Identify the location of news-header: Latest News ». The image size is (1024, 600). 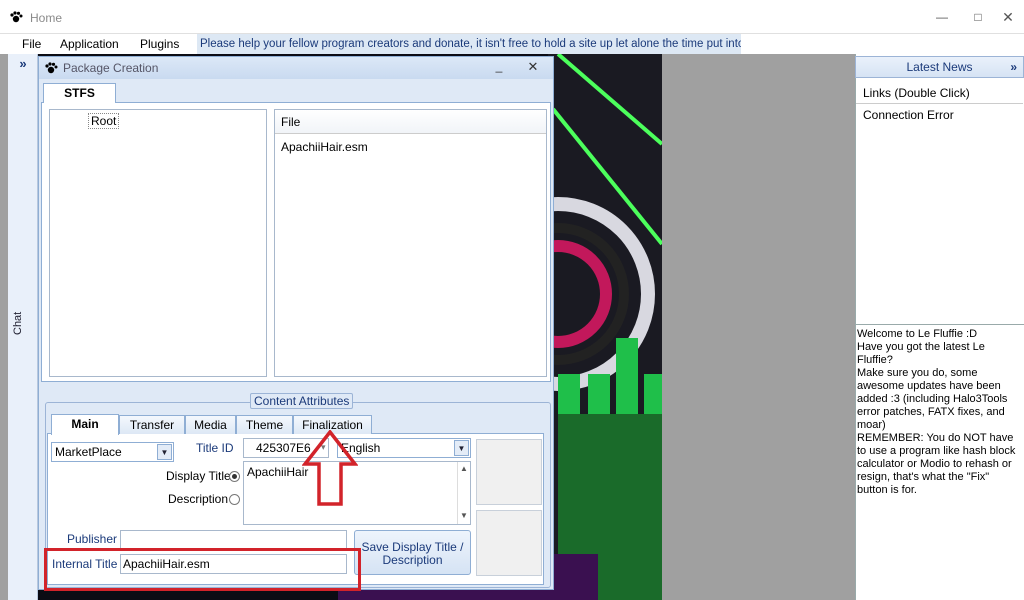
(939, 67).